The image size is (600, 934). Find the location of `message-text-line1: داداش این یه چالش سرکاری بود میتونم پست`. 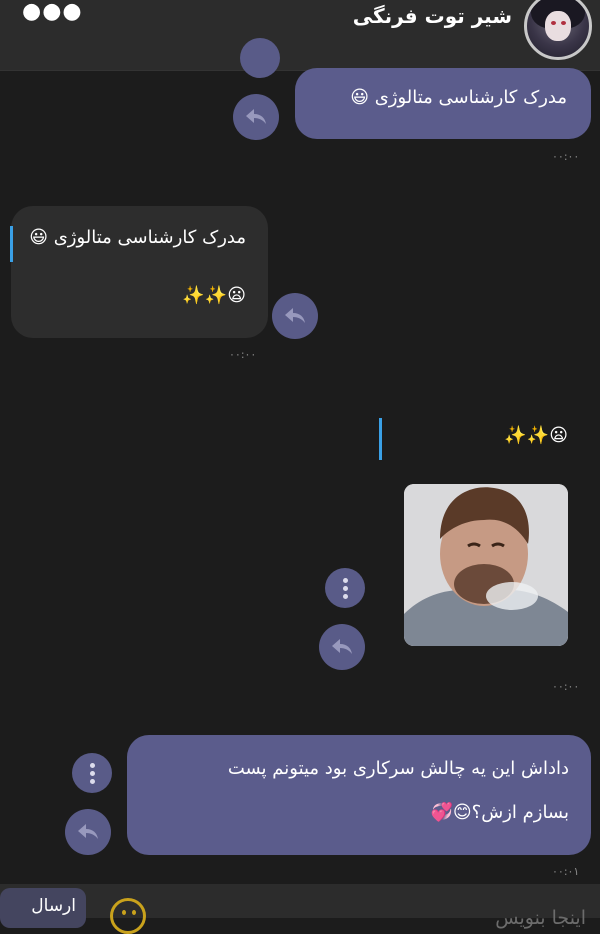

message-text-line1: داداش این یه چالش سرکاری بود میتونم پست is located at coordinates (398, 768).